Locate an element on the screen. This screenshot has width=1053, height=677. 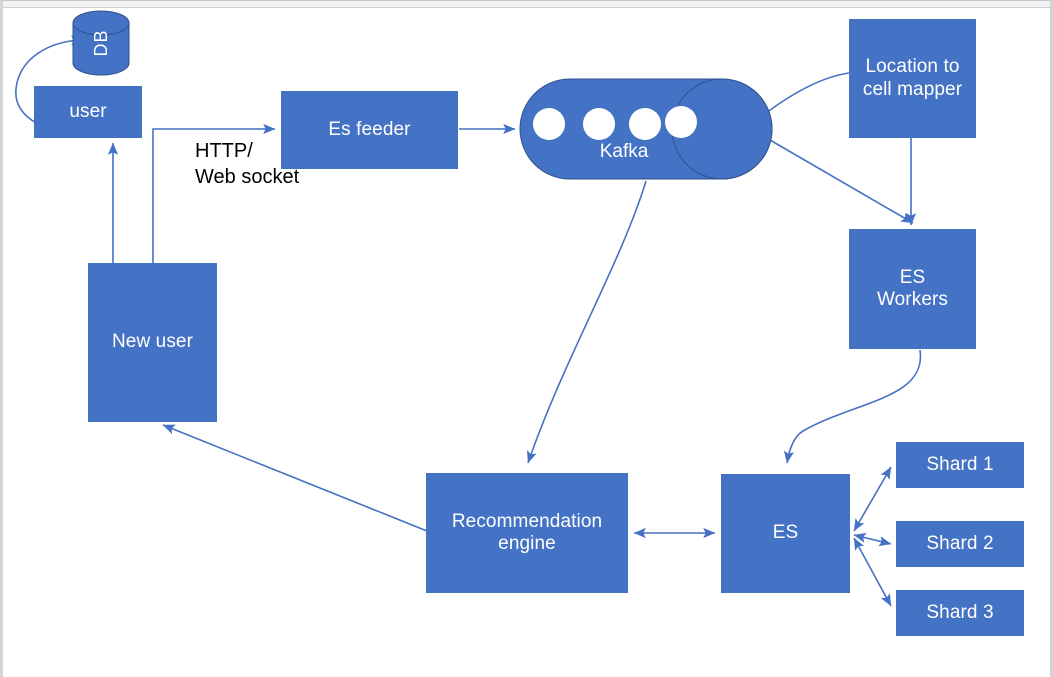
kafka-cylinder-shape is located at coordinates (646, 129).